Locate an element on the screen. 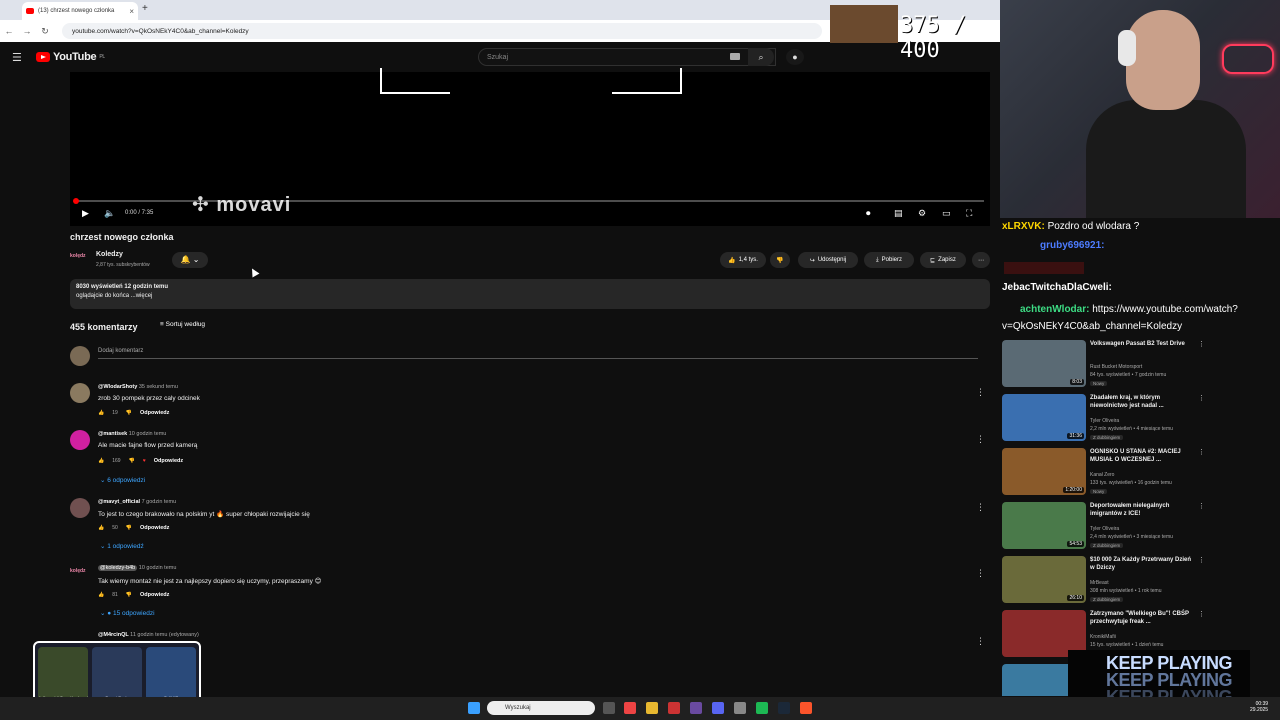  thumbnail: 8:03 is located at coordinates (1044, 363).